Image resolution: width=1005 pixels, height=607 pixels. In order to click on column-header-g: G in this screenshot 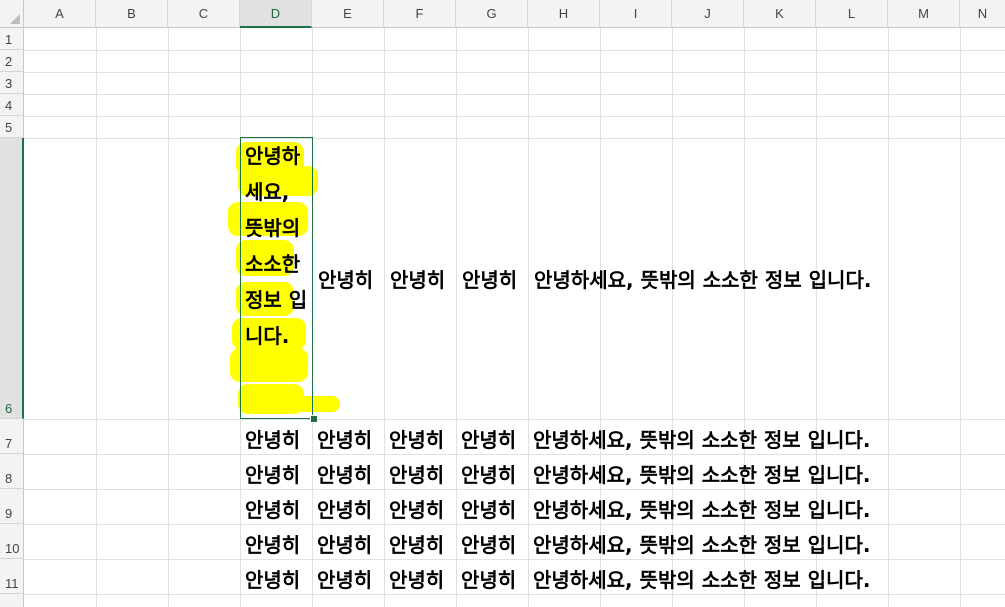, I will do `click(492, 14)`.